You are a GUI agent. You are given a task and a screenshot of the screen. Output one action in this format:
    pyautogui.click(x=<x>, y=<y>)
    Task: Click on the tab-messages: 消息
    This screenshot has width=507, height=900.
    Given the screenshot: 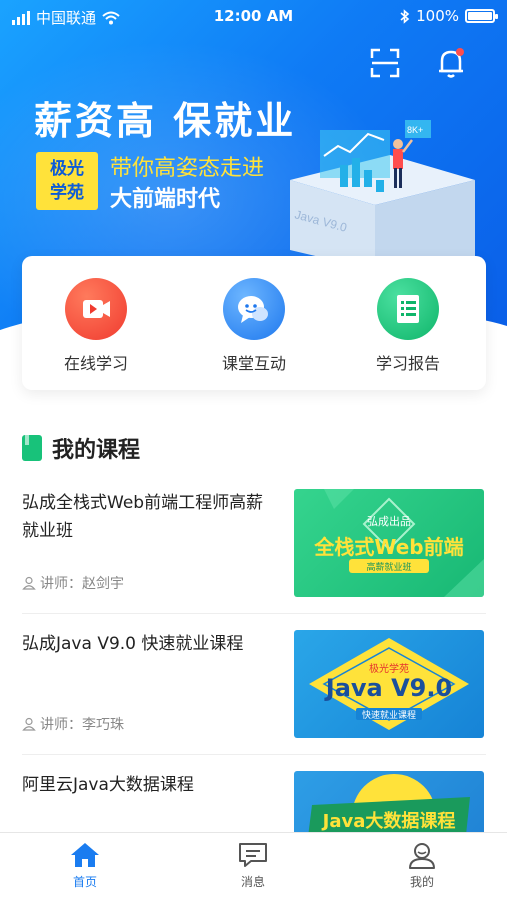 What is the action you would take?
    pyautogui.click(x=253, y=865)
    